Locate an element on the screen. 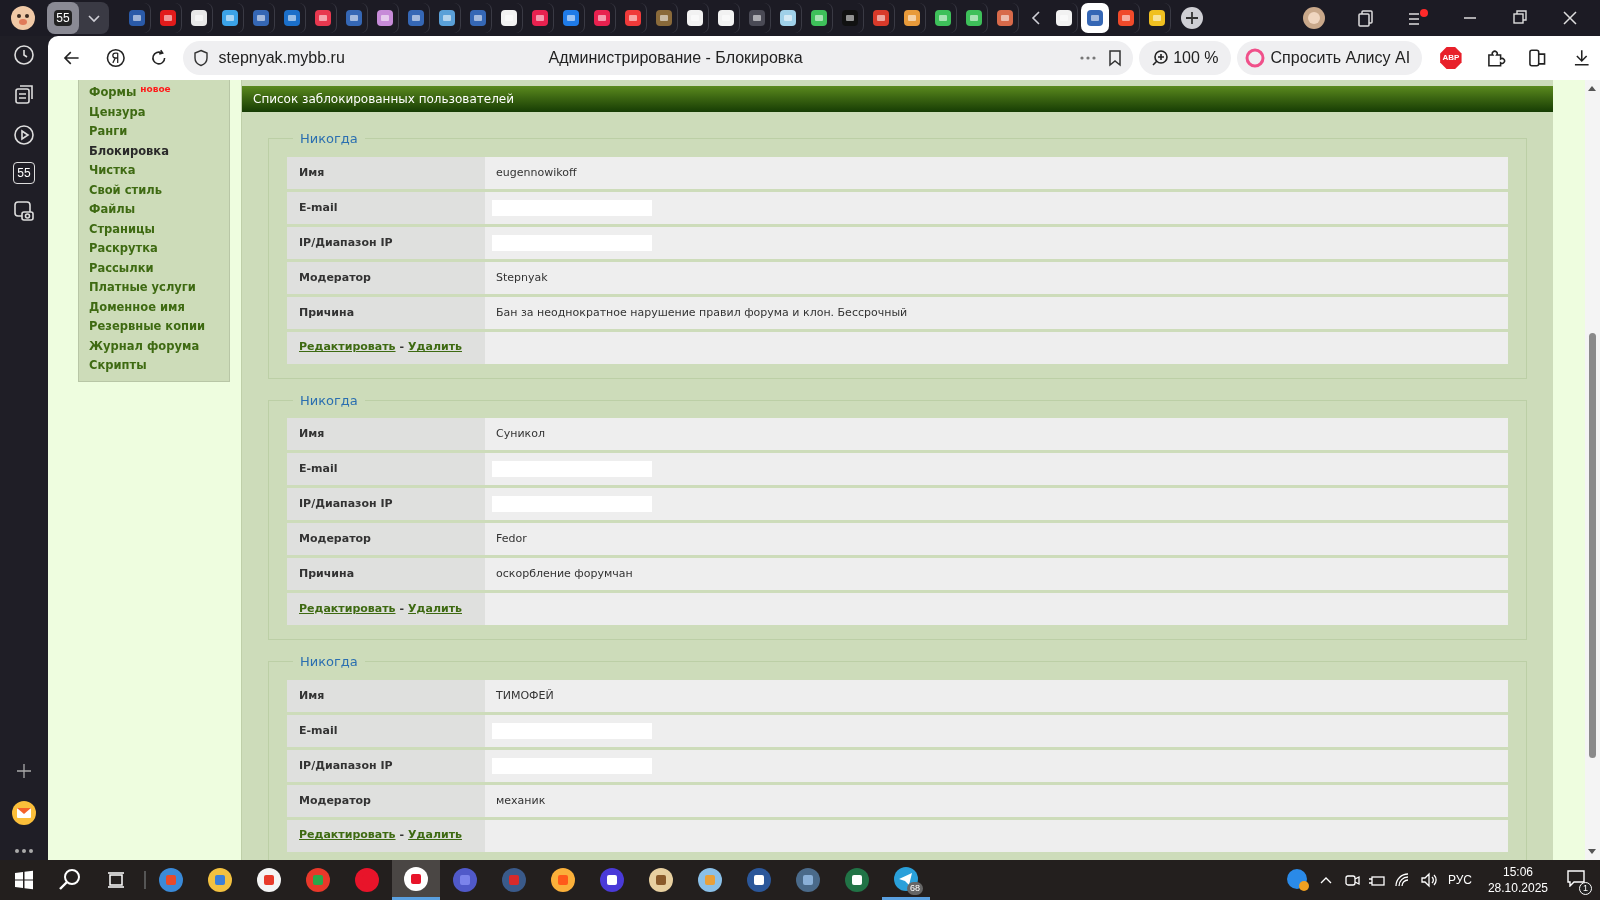 The height and width of the screenshot is (900, 1600). ring-icon is located at coordinates (1254, 58).